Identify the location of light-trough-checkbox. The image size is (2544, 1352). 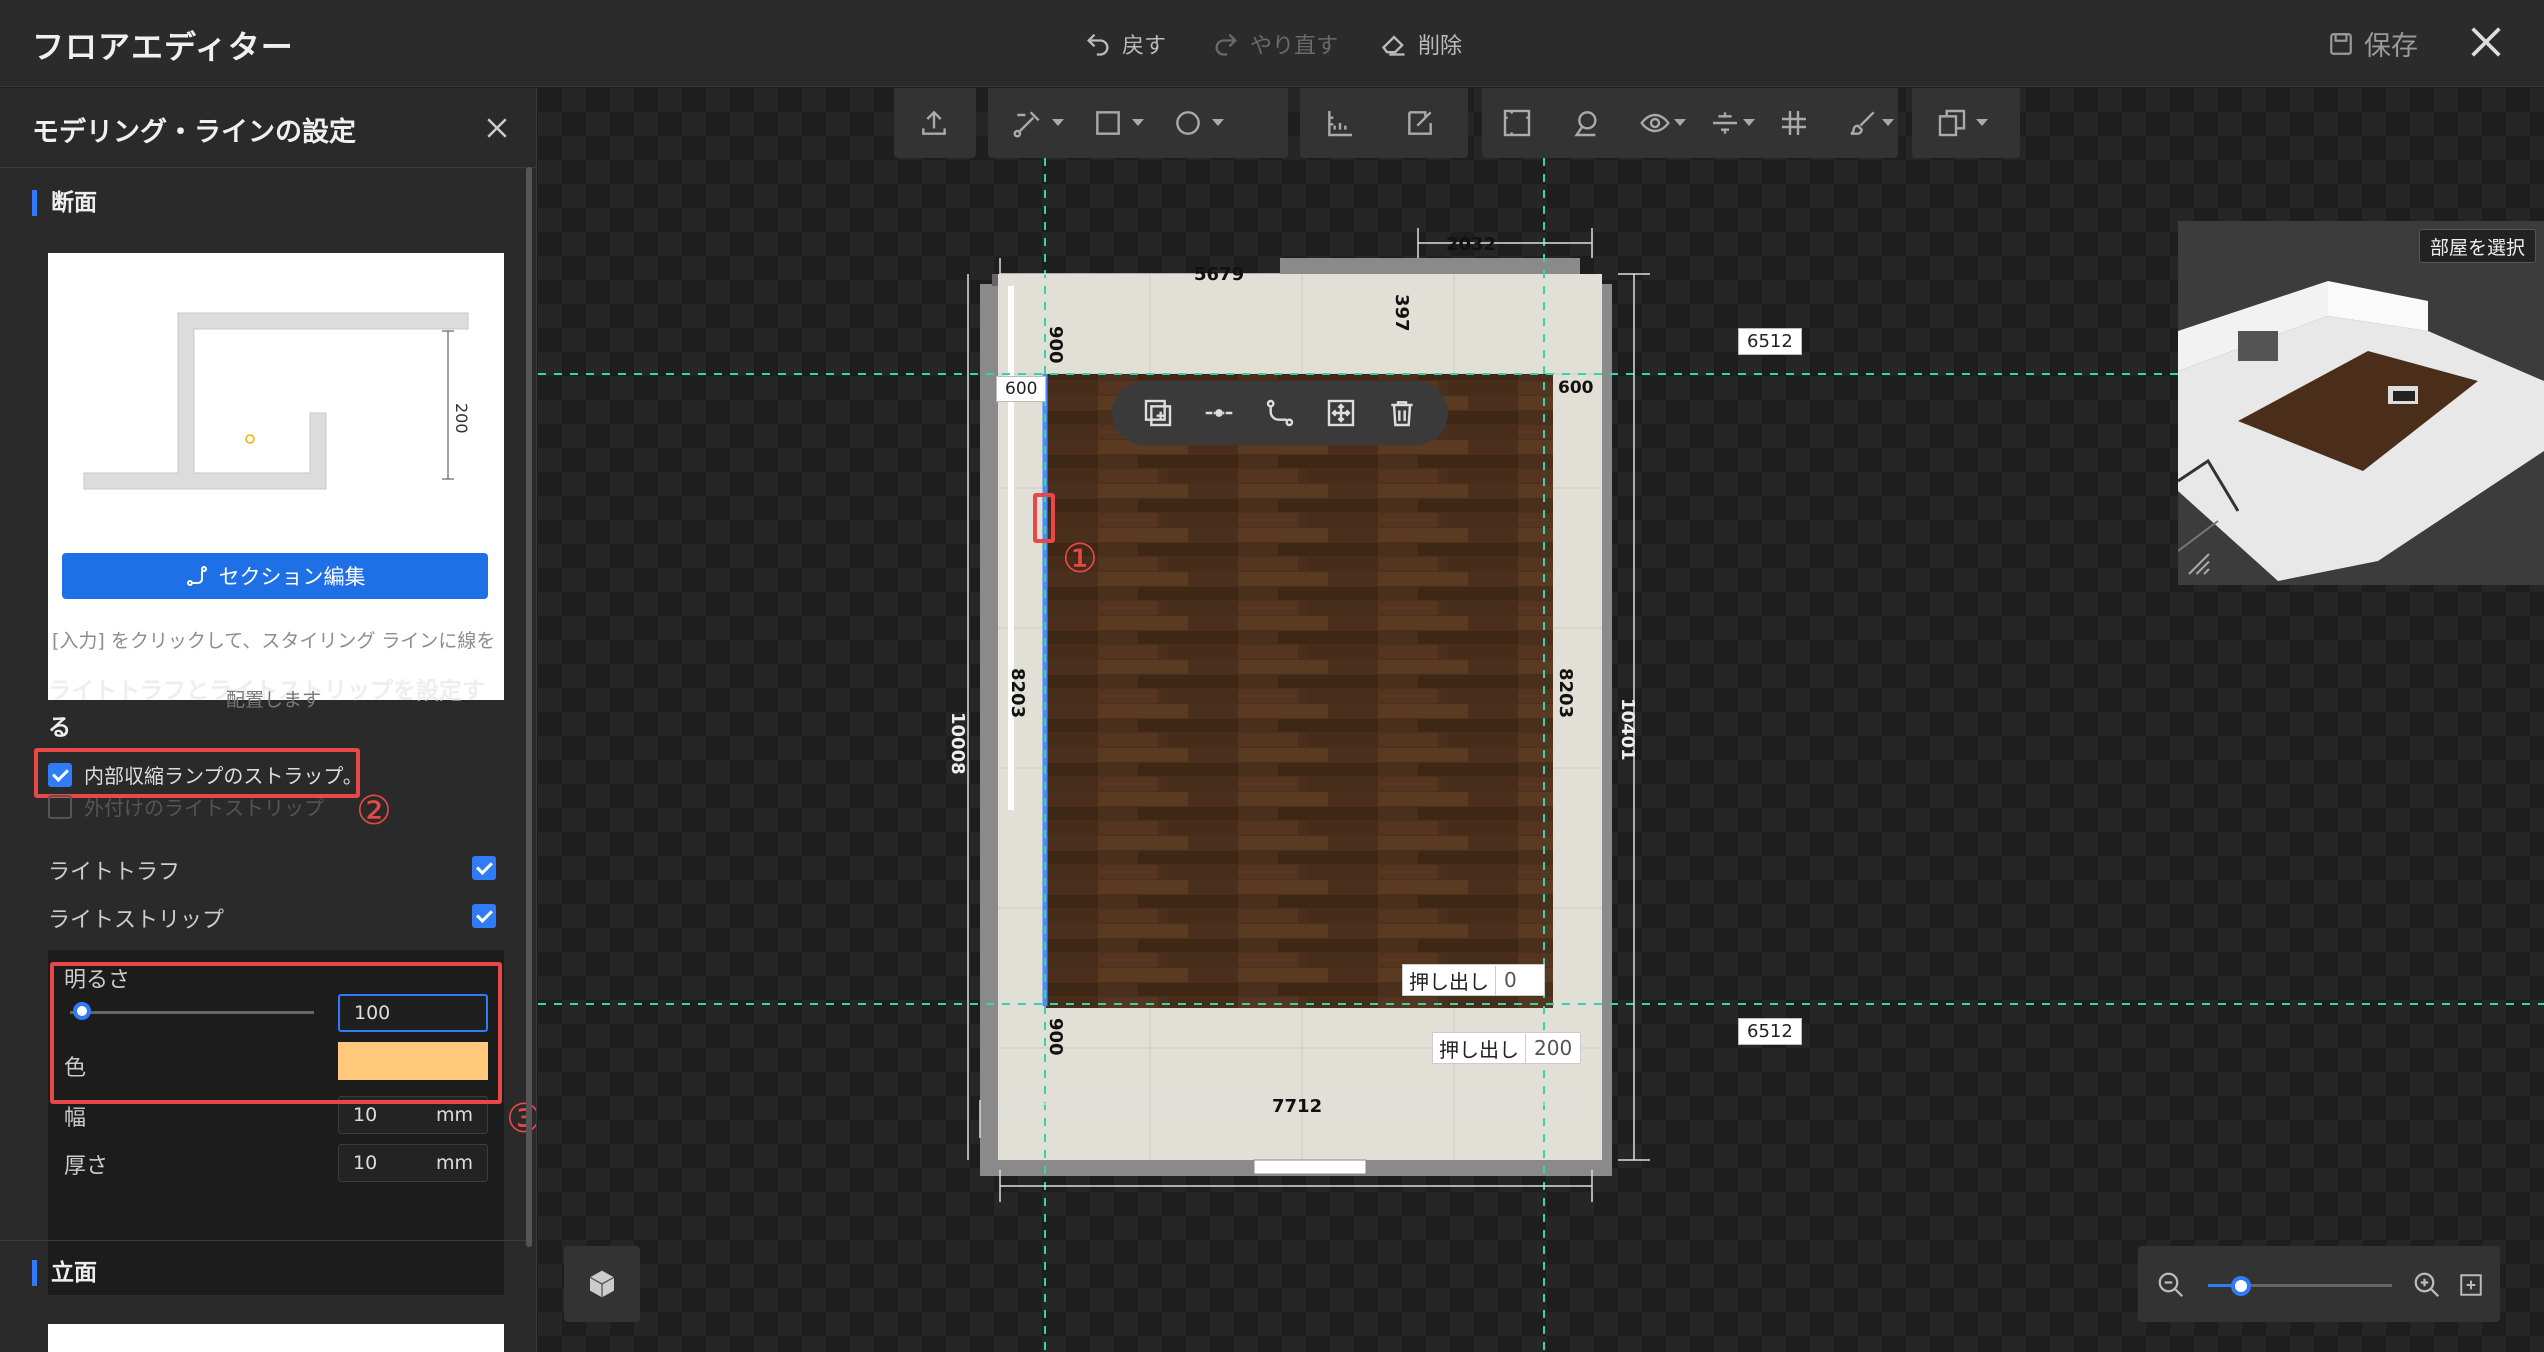
(484, 868).